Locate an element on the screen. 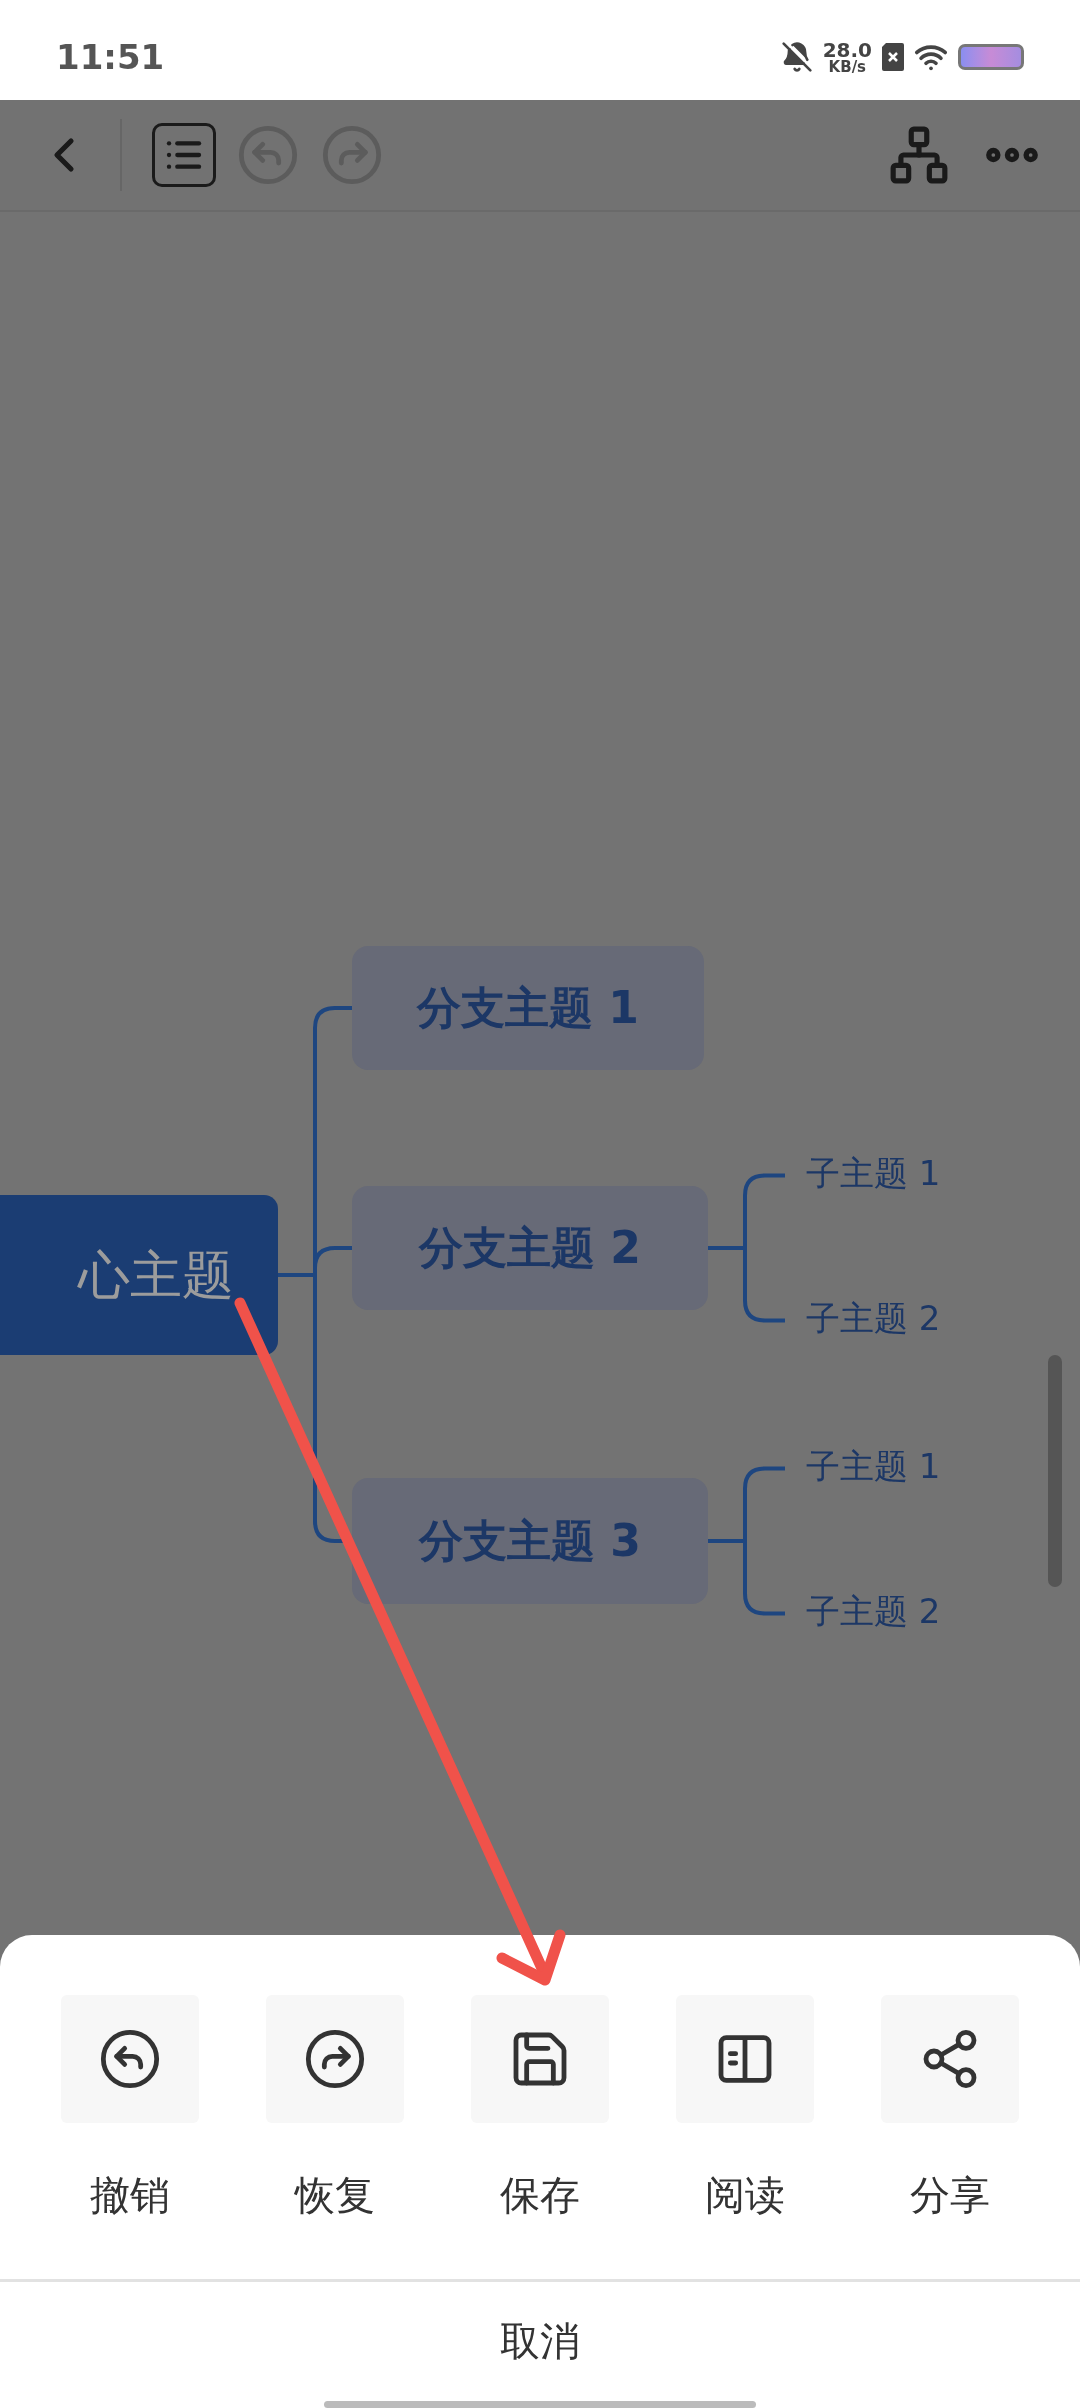 The height and width of the screenshot is (2408, 1080). action-button: 保存 is located at coordinates (540, 2110).